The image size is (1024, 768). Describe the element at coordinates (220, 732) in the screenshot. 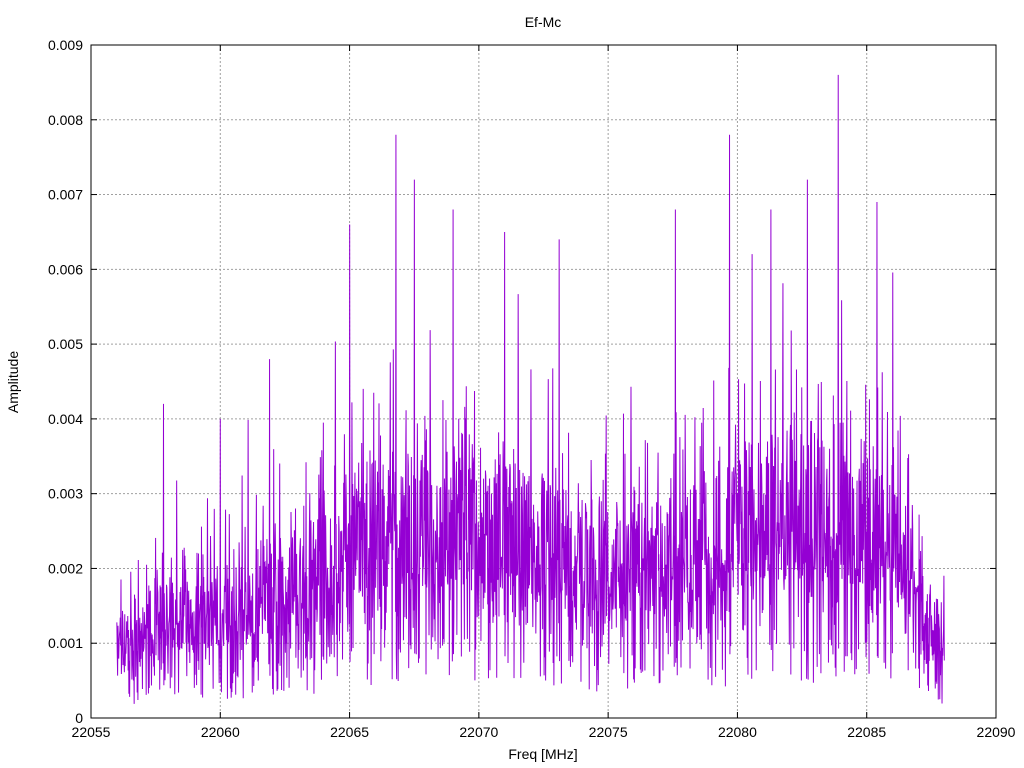

I see `x-tick-label: 22060` at that location.